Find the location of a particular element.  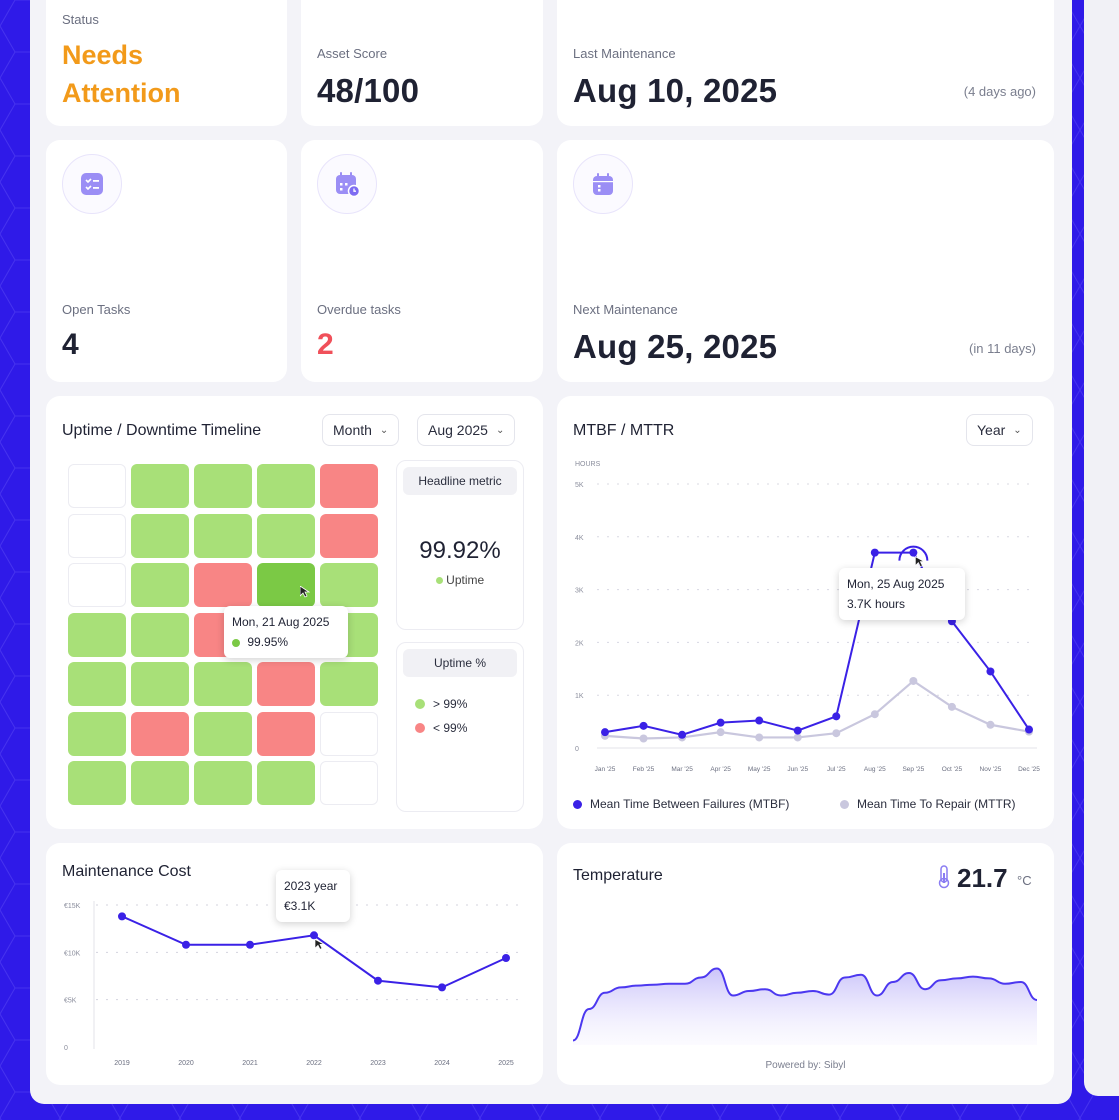

x-tick-label: Jun '25 is located at coordinates (797, 769).